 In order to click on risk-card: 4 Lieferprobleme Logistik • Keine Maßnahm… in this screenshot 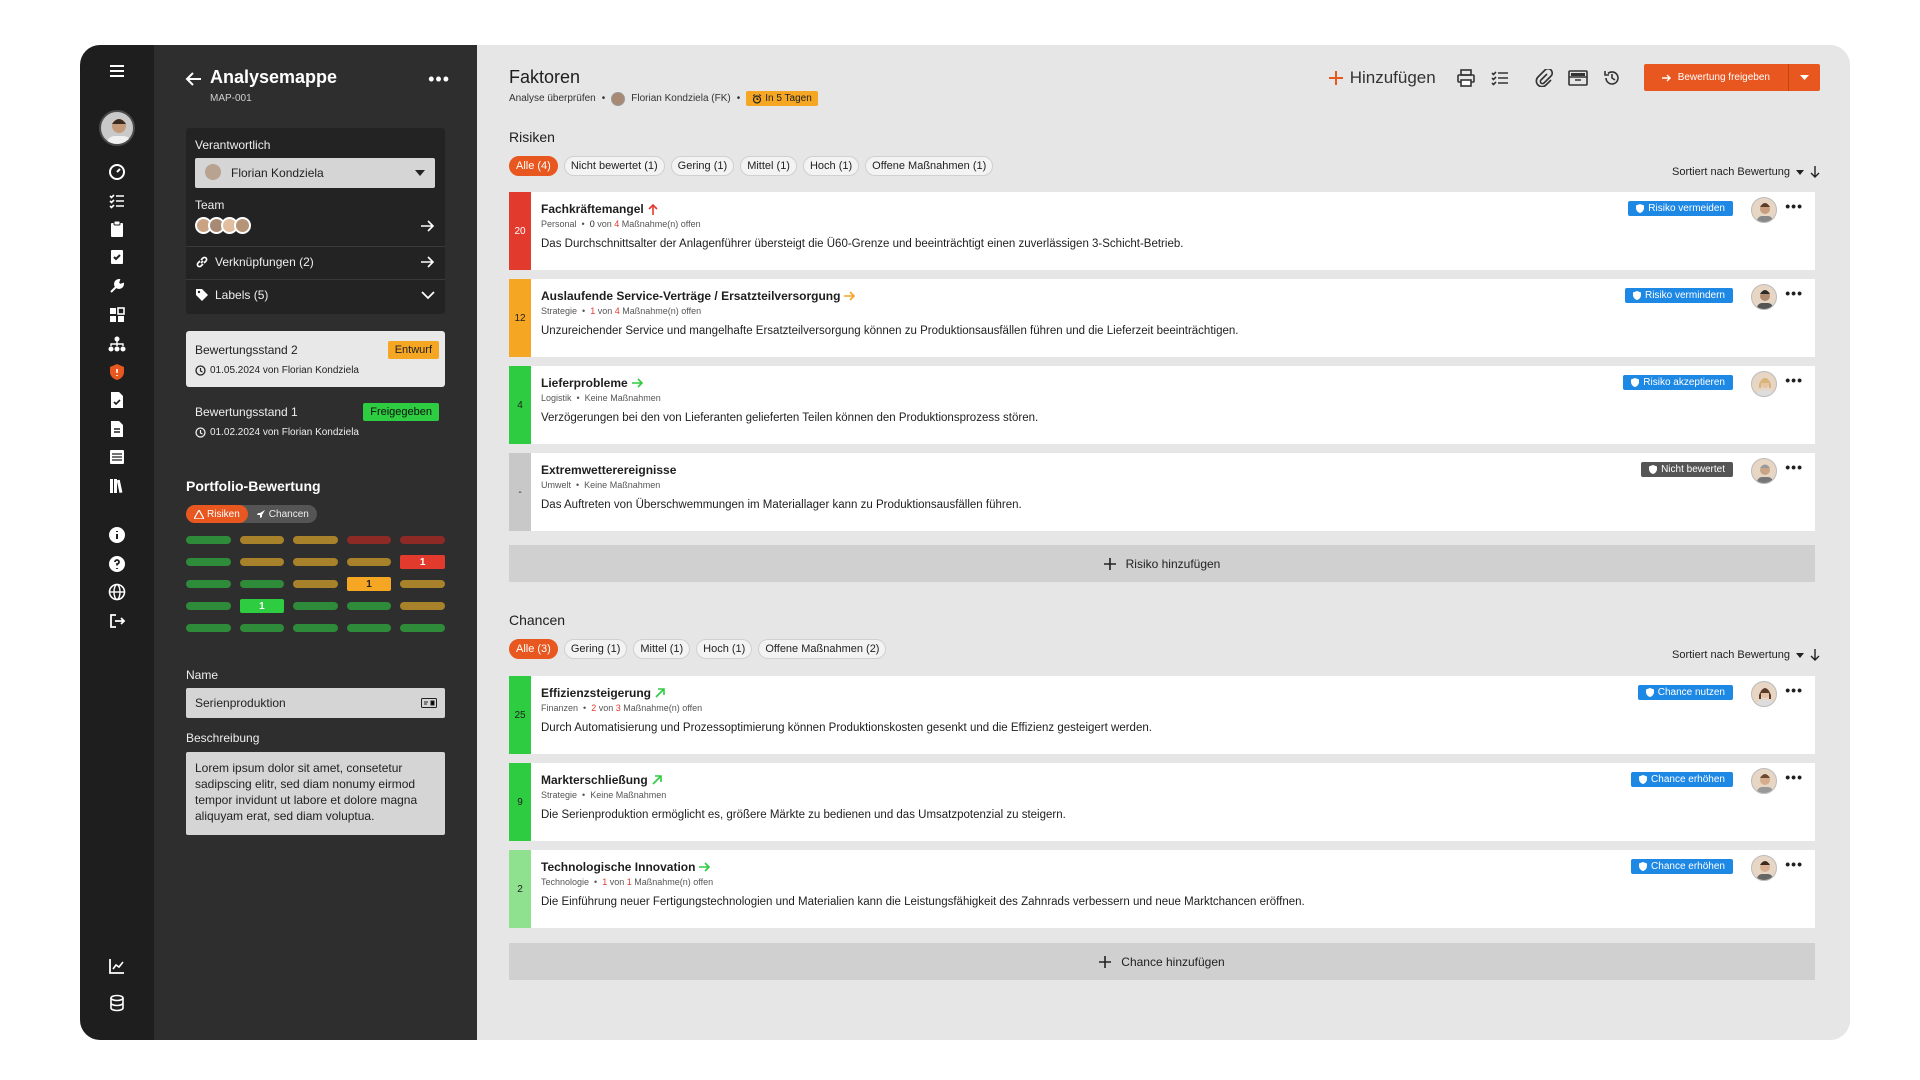, I will do `click(1162, 405)`.